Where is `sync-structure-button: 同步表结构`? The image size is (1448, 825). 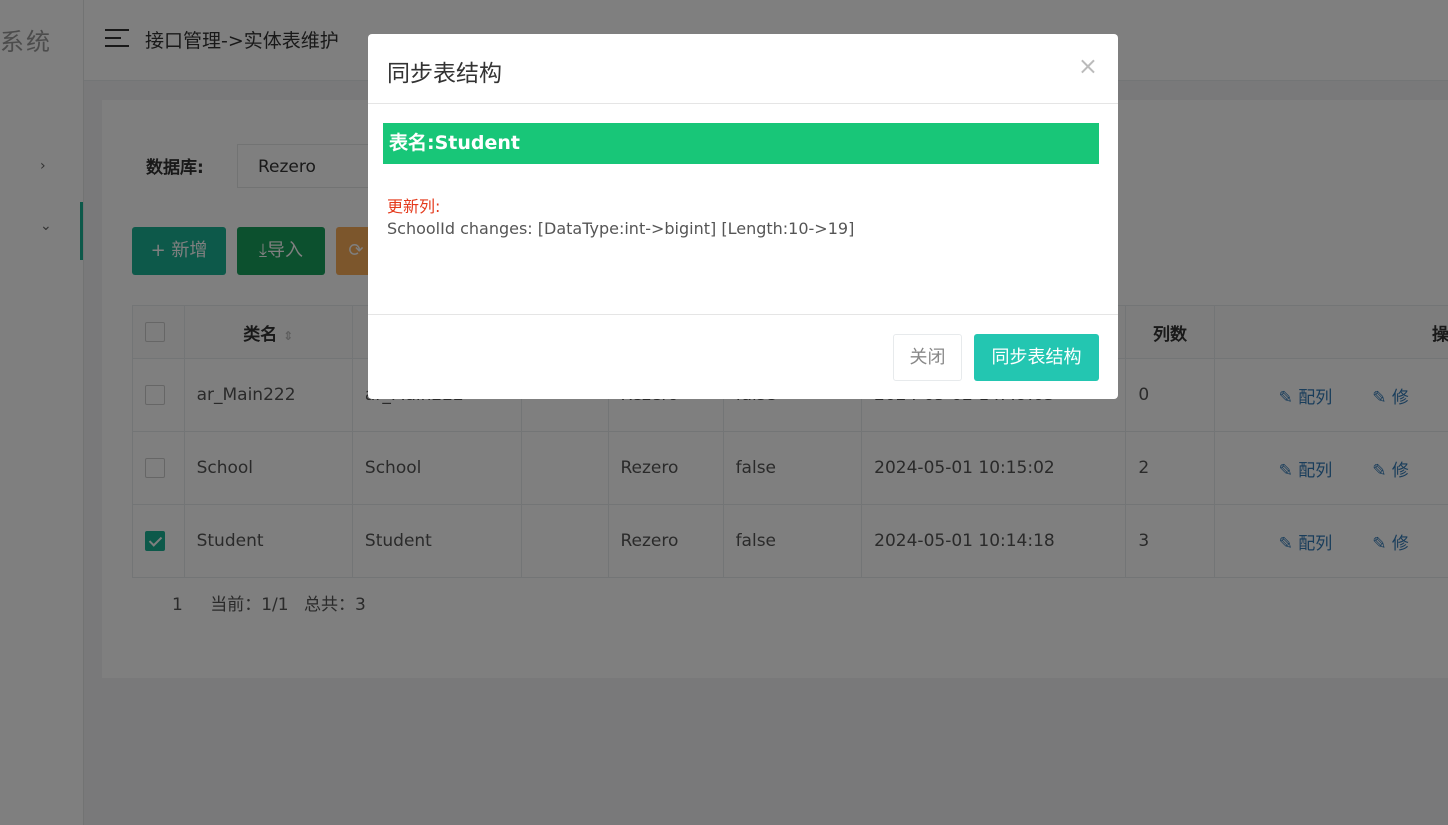
sync-structure-button: 同步表结构 is located at coordinates (1036, 357).